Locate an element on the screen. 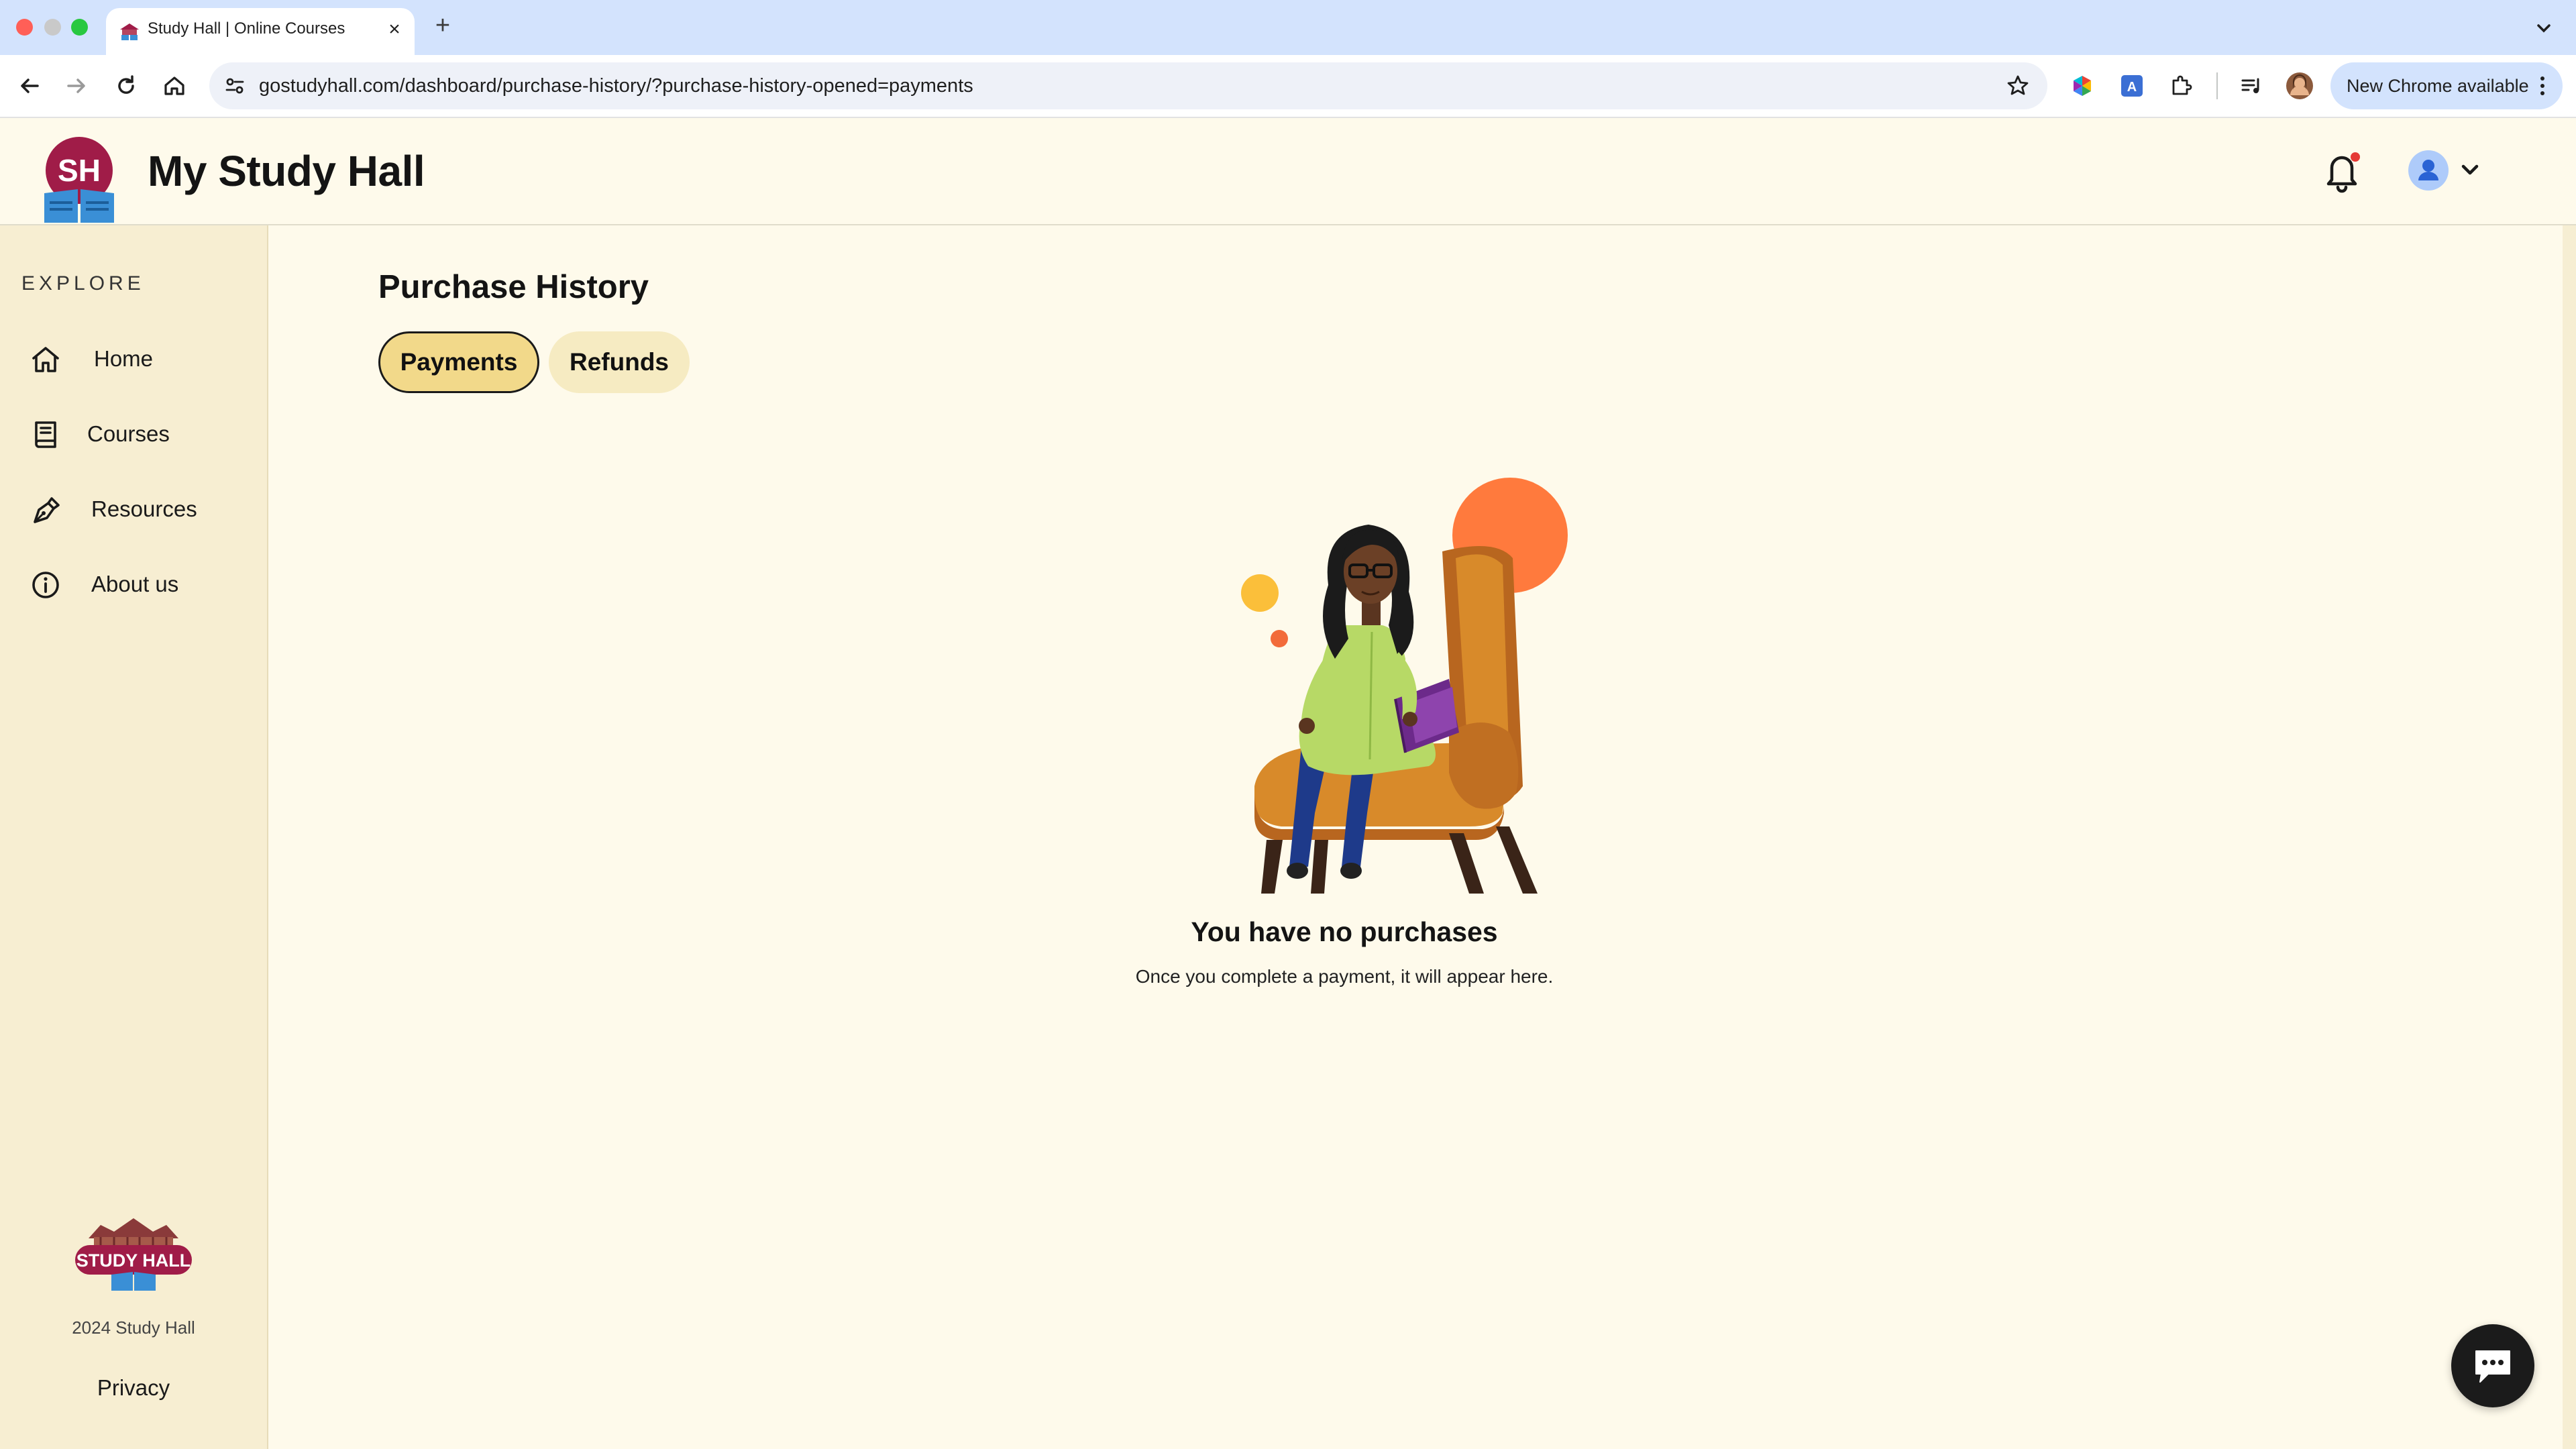  chat-support-button is located at coordinates (2492, 1365).